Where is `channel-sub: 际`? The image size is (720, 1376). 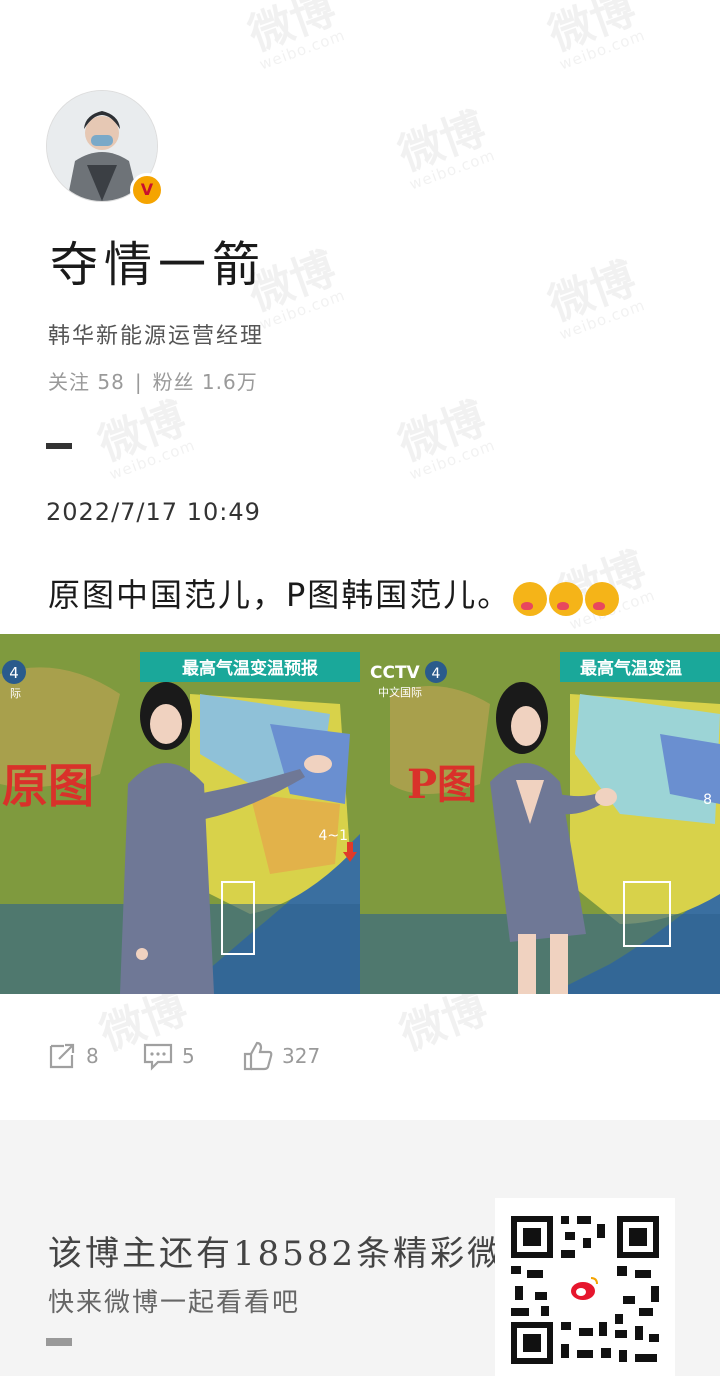 channel-sub: 际 is located at coordinates (15, 693).